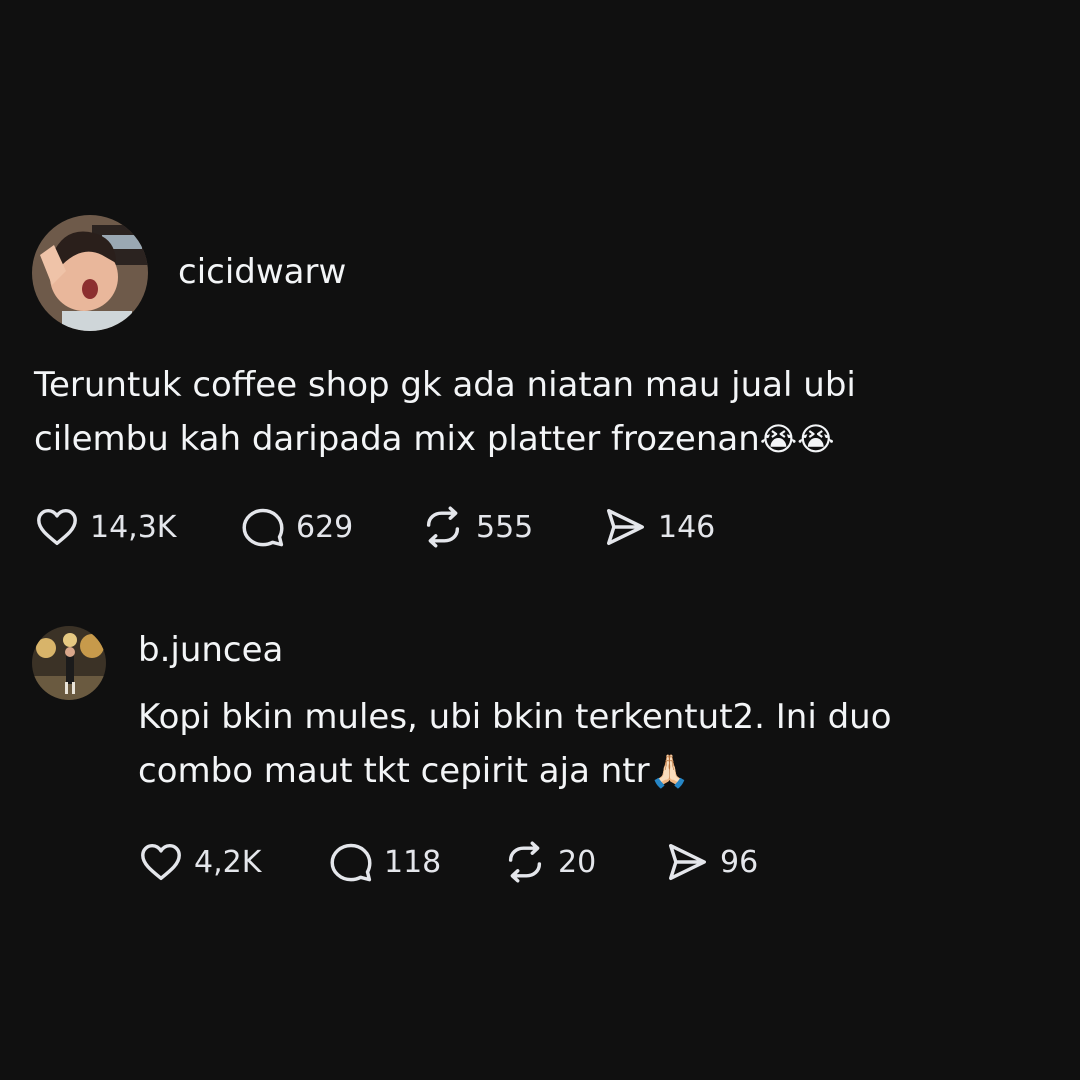 This screenshot has height=1080, width=1080. I want to click on reply-avatar, so click(69, 663).